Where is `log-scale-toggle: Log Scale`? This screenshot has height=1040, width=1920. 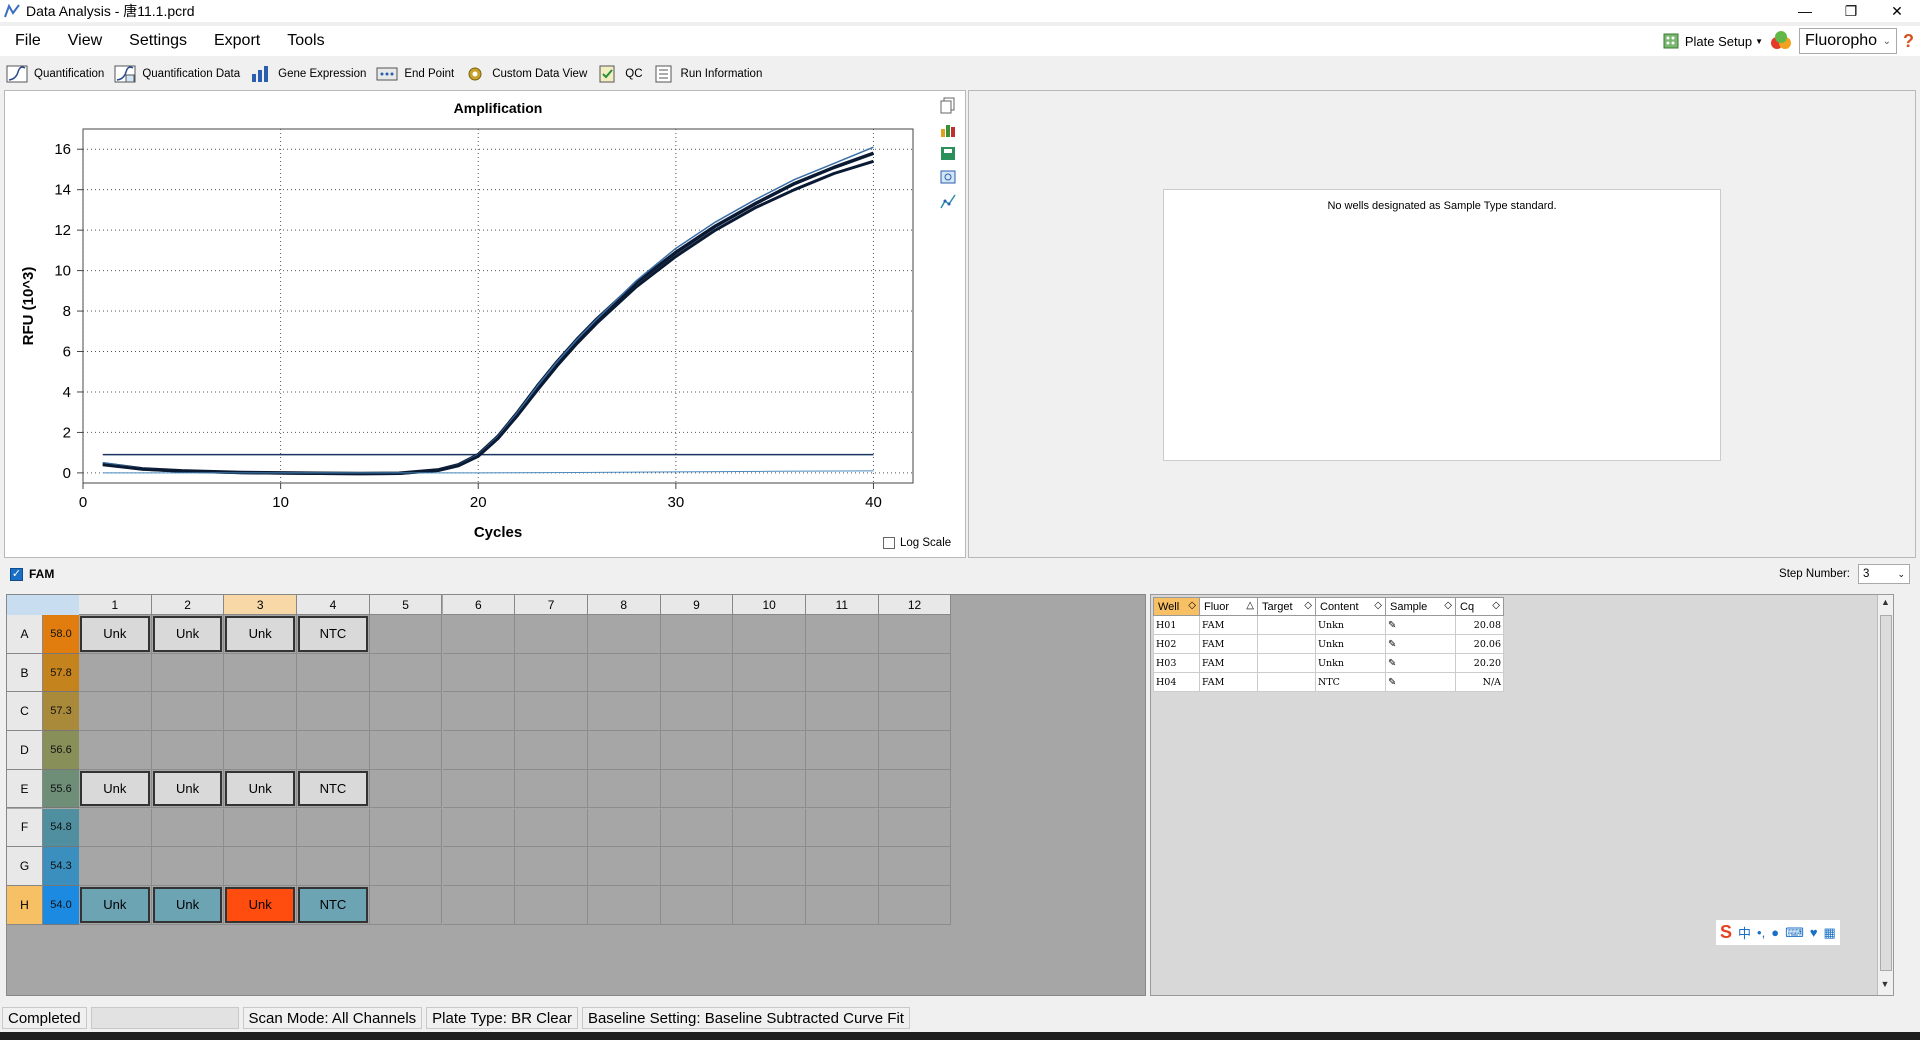
log-scale-toggle: Log Scale is located at coordinates (917, 543).